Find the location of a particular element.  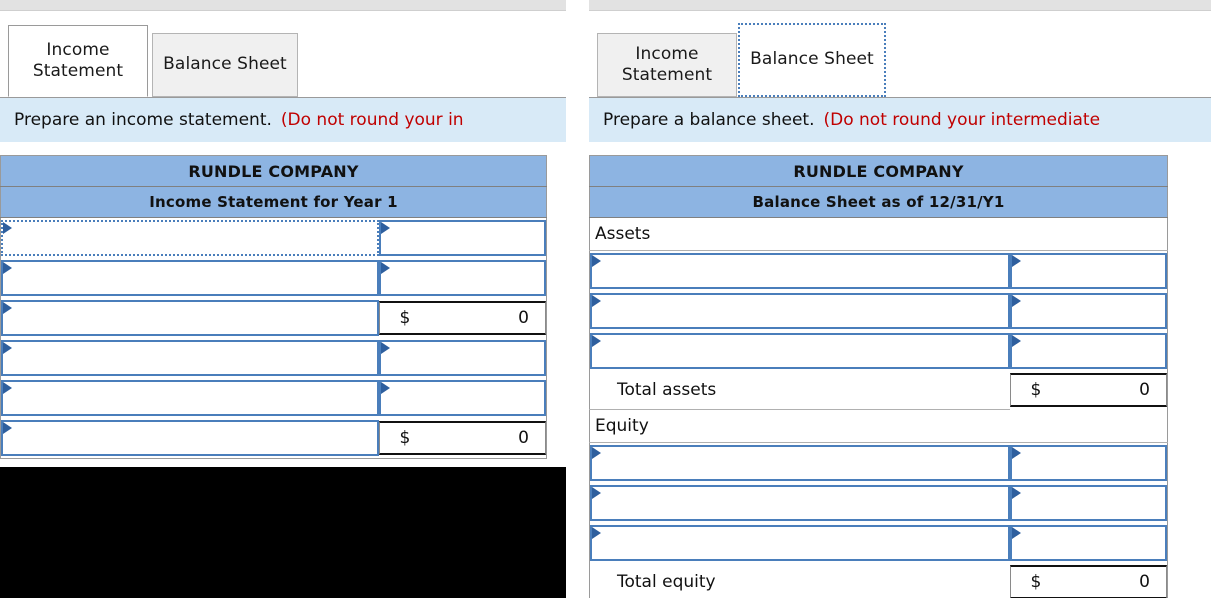

section-label-equity: Equity is located at coordinates (878, 426).